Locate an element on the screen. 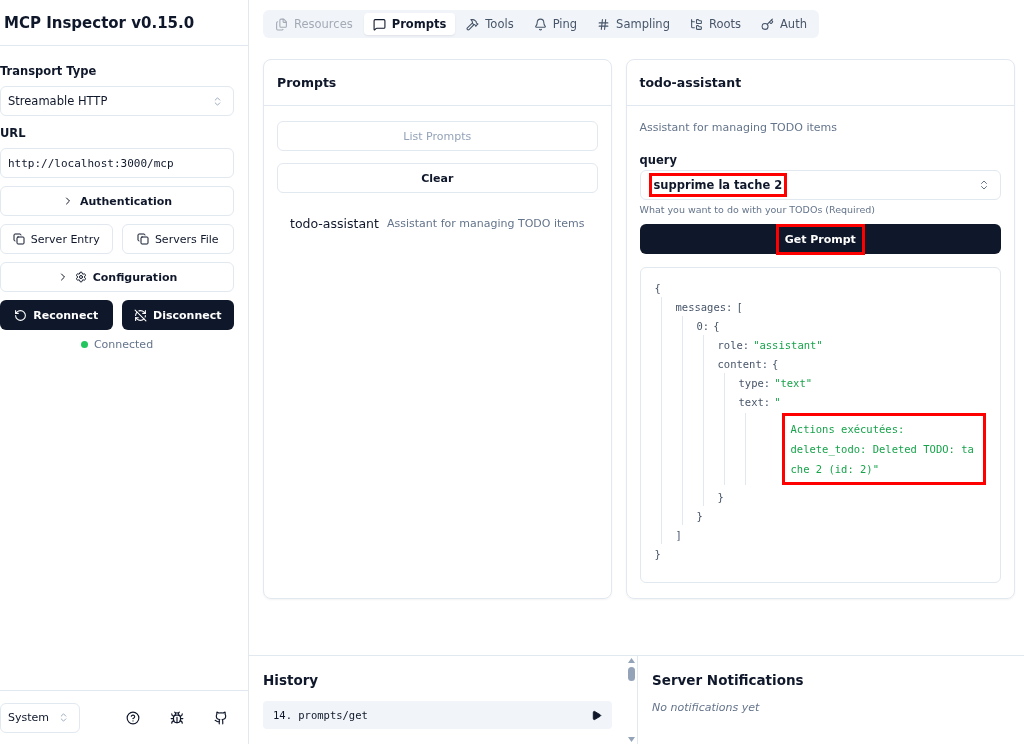 The height and width of the screenshot is (744, 1024). sampling-tab-icon is located at coordinates (604, 24).